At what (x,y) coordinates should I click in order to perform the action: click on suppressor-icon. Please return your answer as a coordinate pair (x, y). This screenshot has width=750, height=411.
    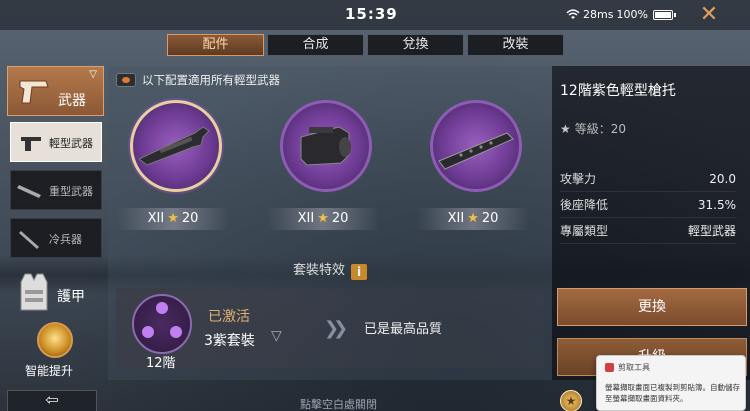
    Looking at the image, I should click on (476, 151).